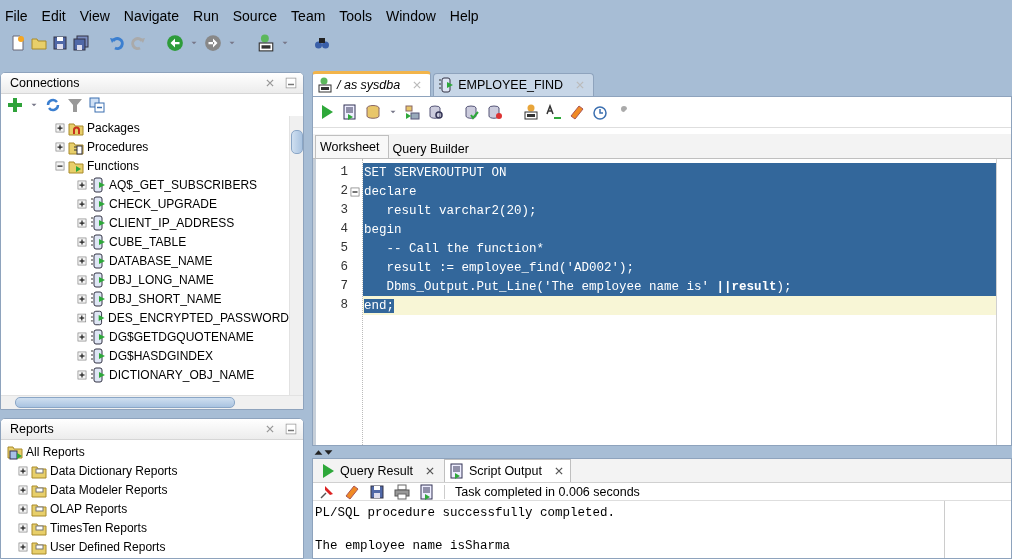  I want to click on menu-item: Source, so click(255, 17).